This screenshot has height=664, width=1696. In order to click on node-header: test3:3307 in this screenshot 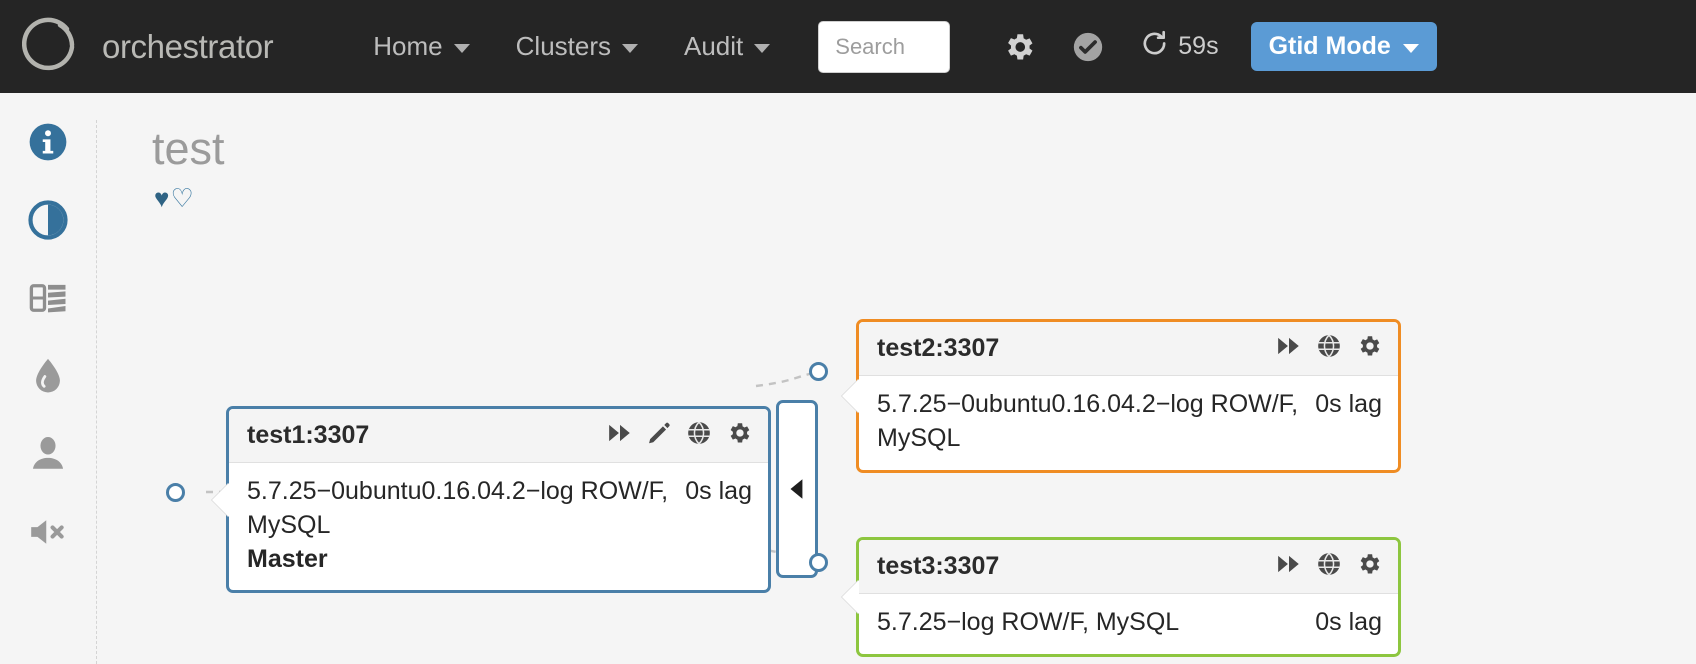, I will do `click(1128, 567)`.